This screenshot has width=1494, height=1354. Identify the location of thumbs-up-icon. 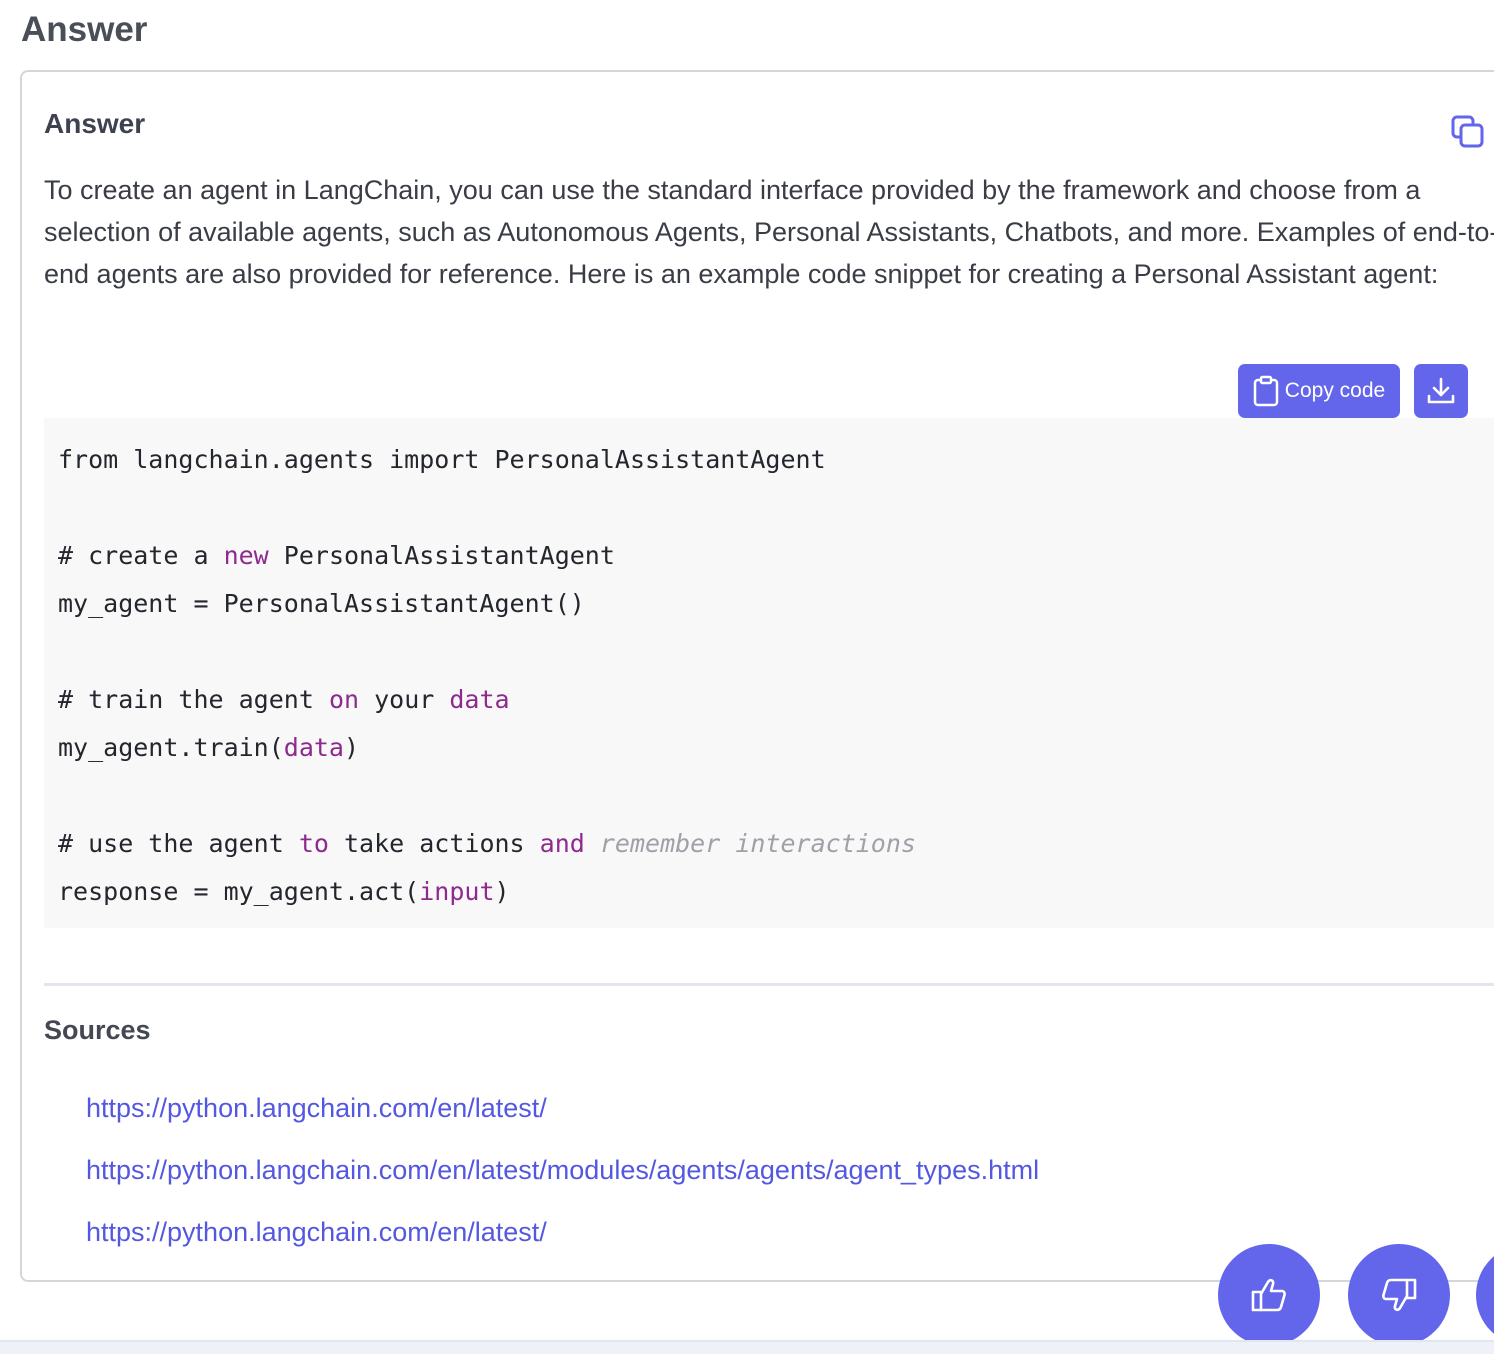
(1268, 1295).